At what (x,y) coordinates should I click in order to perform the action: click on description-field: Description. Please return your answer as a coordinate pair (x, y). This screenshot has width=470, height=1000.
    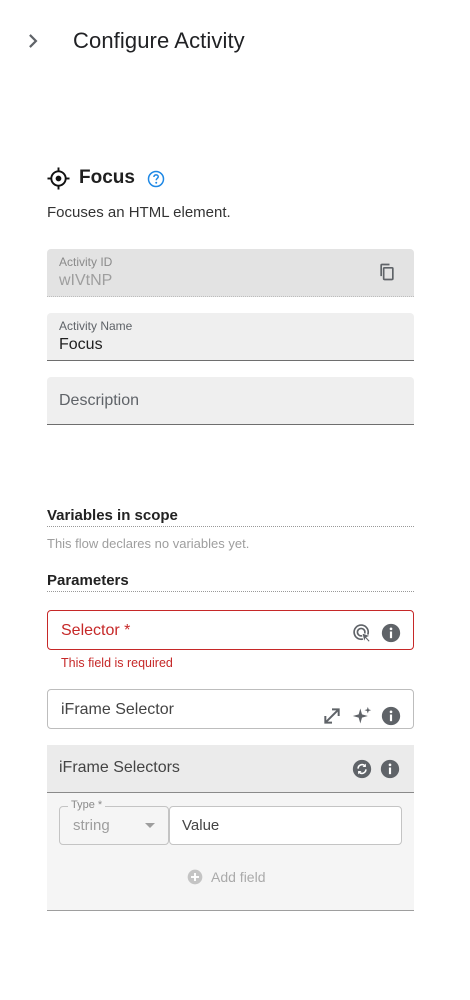
    Looking at the image, I should click on (230, 401).